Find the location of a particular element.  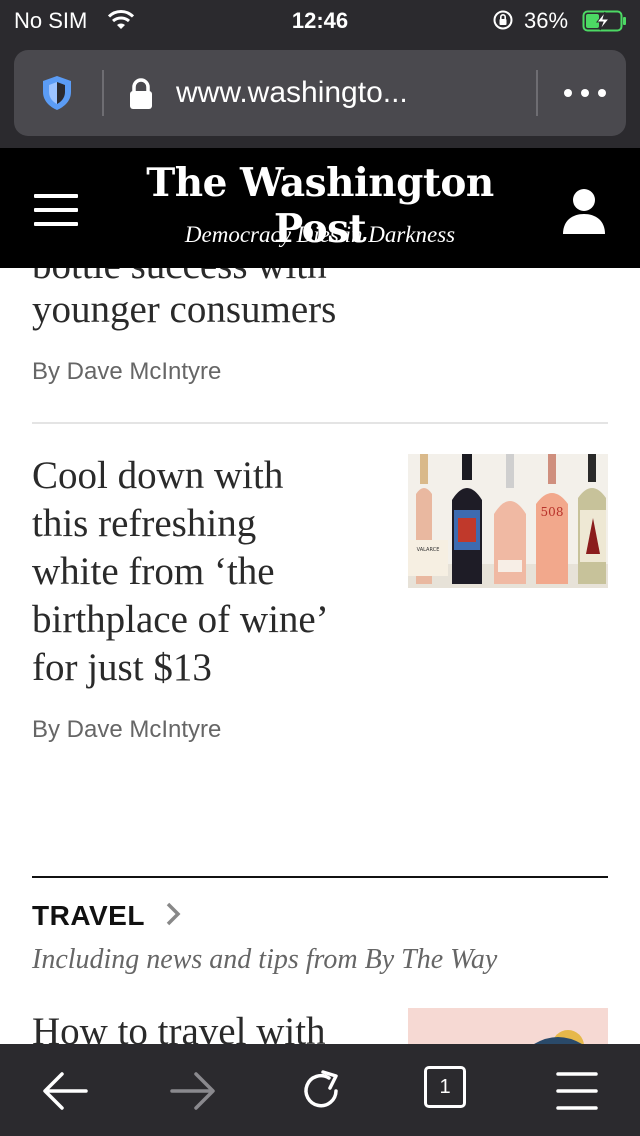

headline-line: Cool down with is located at coordinates (157, 476).